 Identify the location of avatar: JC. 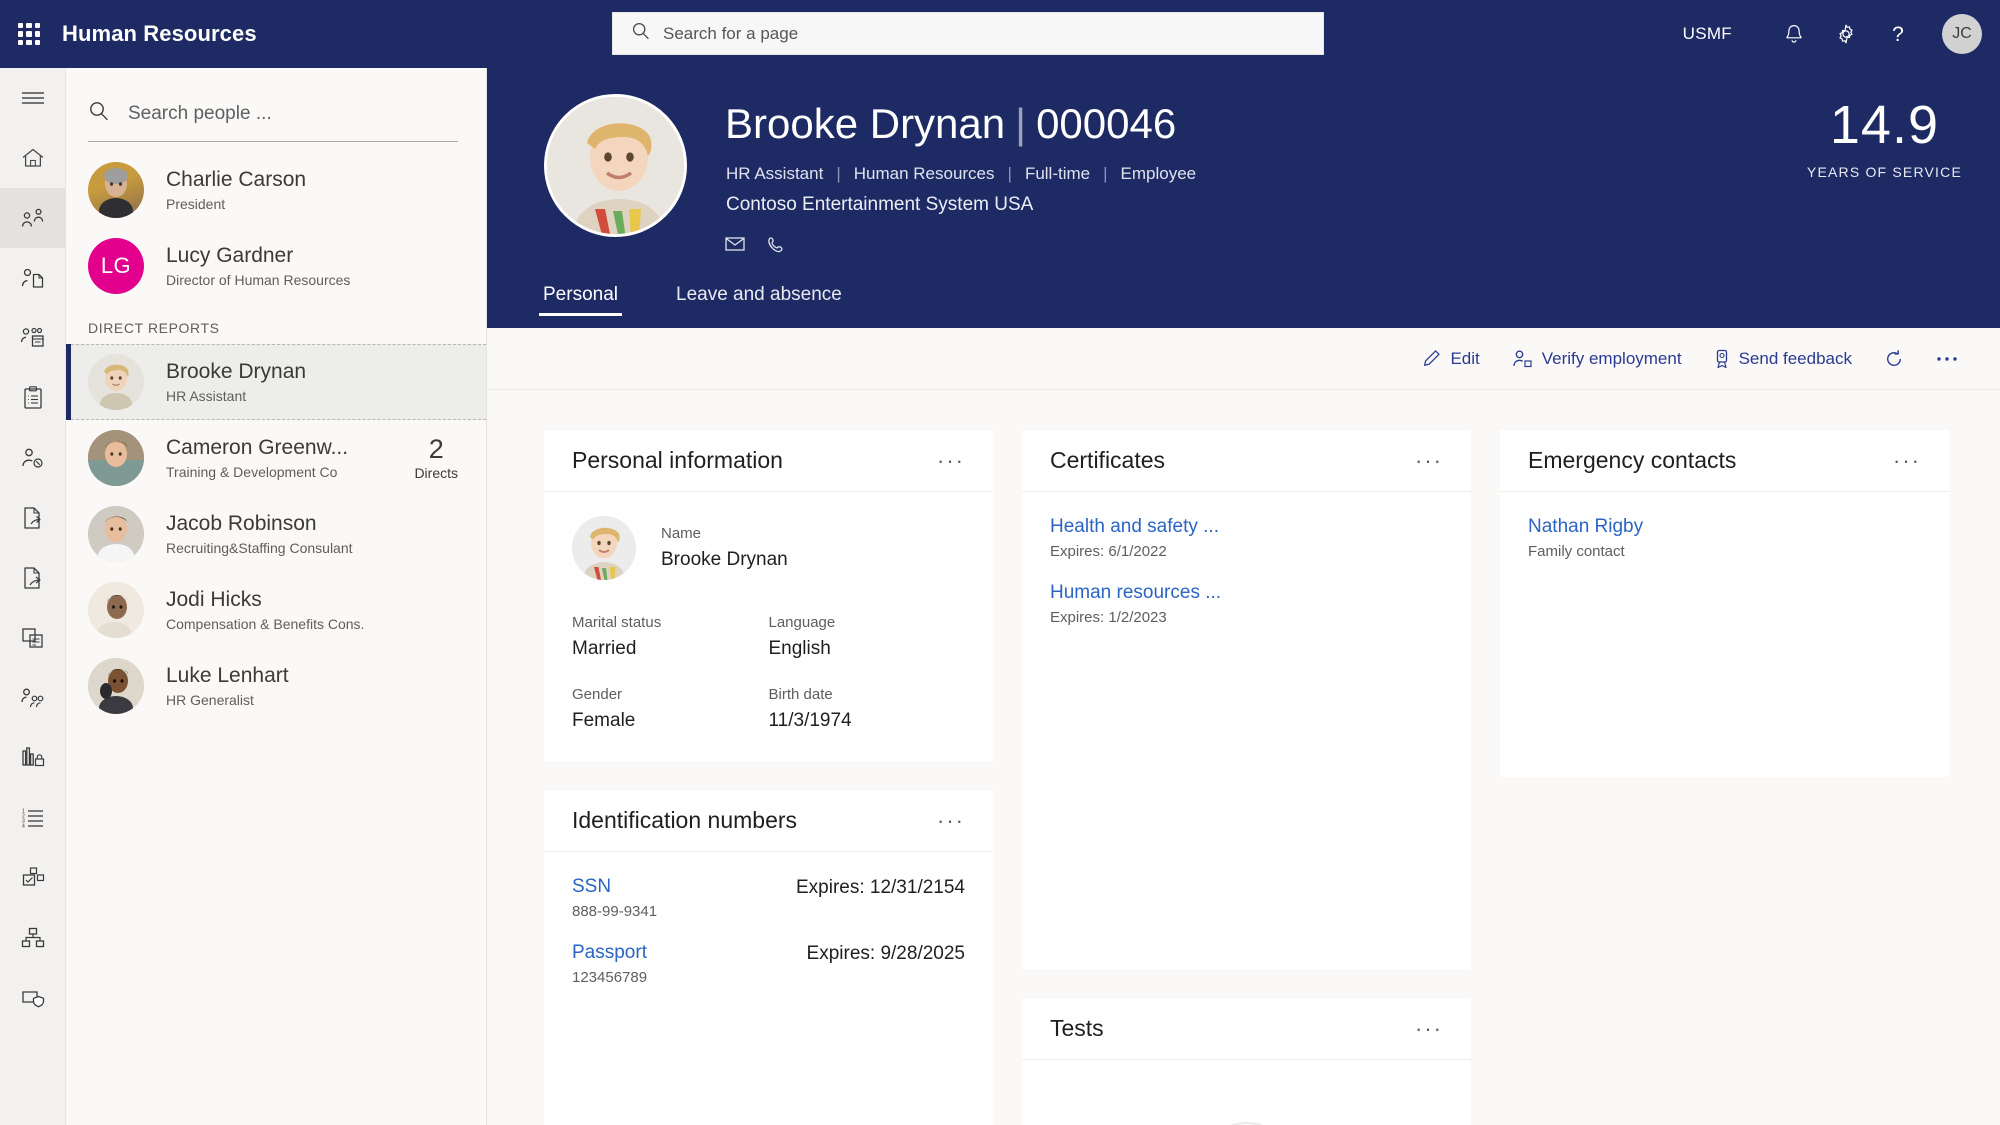
(1962, 34).